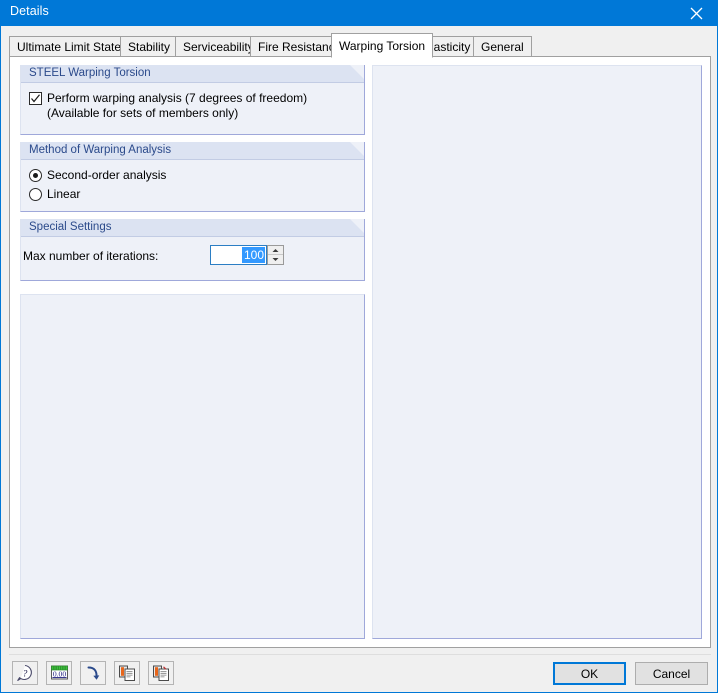 The width and height of the screenshot is (718, 693). What do you see at coordinates (70, 227) in the screenshot?
I see `group-title: Special Settings` at bounding box center [70, 227].